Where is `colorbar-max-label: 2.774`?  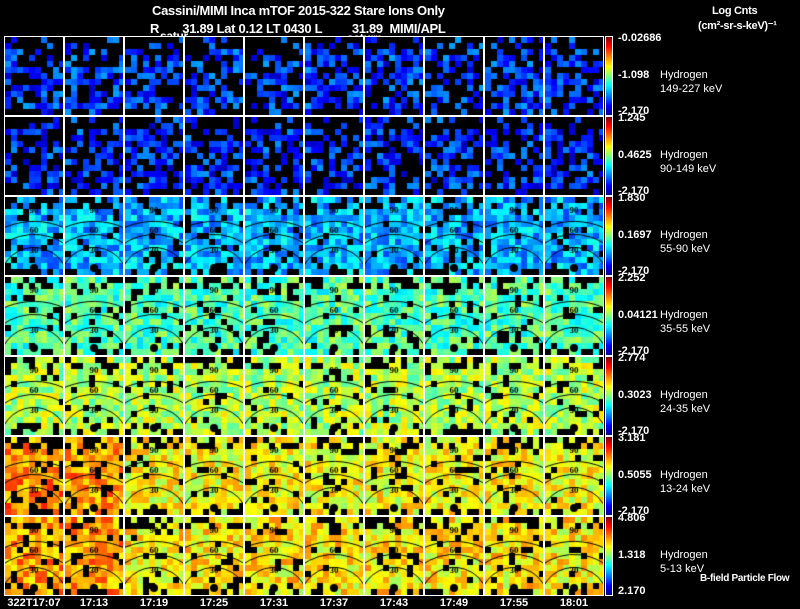
colorbar-max-label: 2.774 is located at coordinates (632, 358).